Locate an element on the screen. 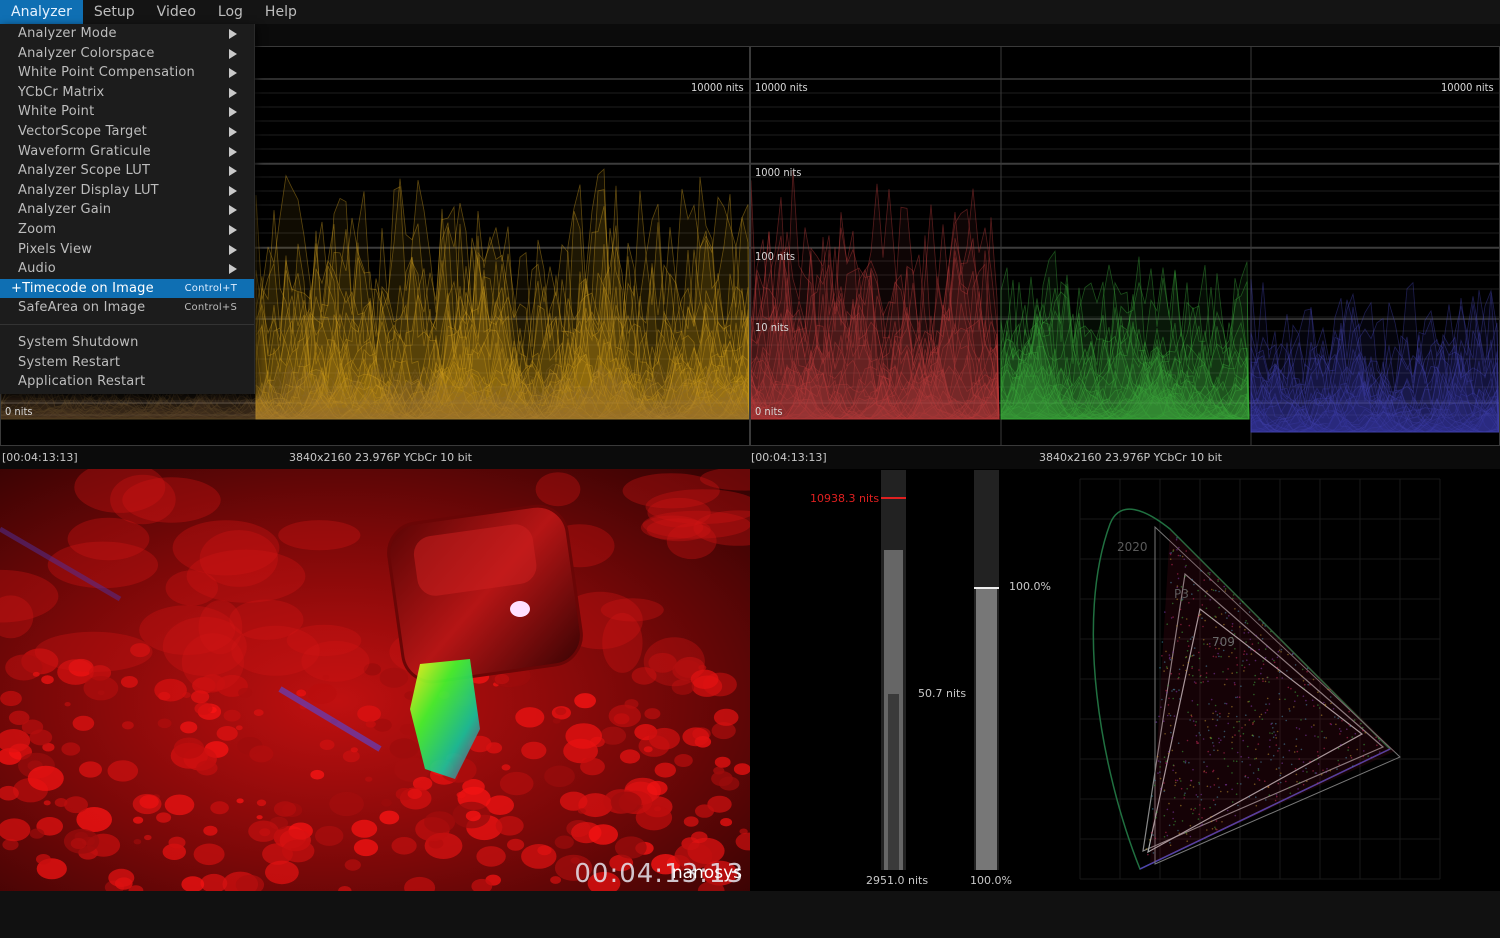 This screenshot has height=938, width=1500. rgb-0-nits-label: 0 nits is located at coordinates (769, 411).